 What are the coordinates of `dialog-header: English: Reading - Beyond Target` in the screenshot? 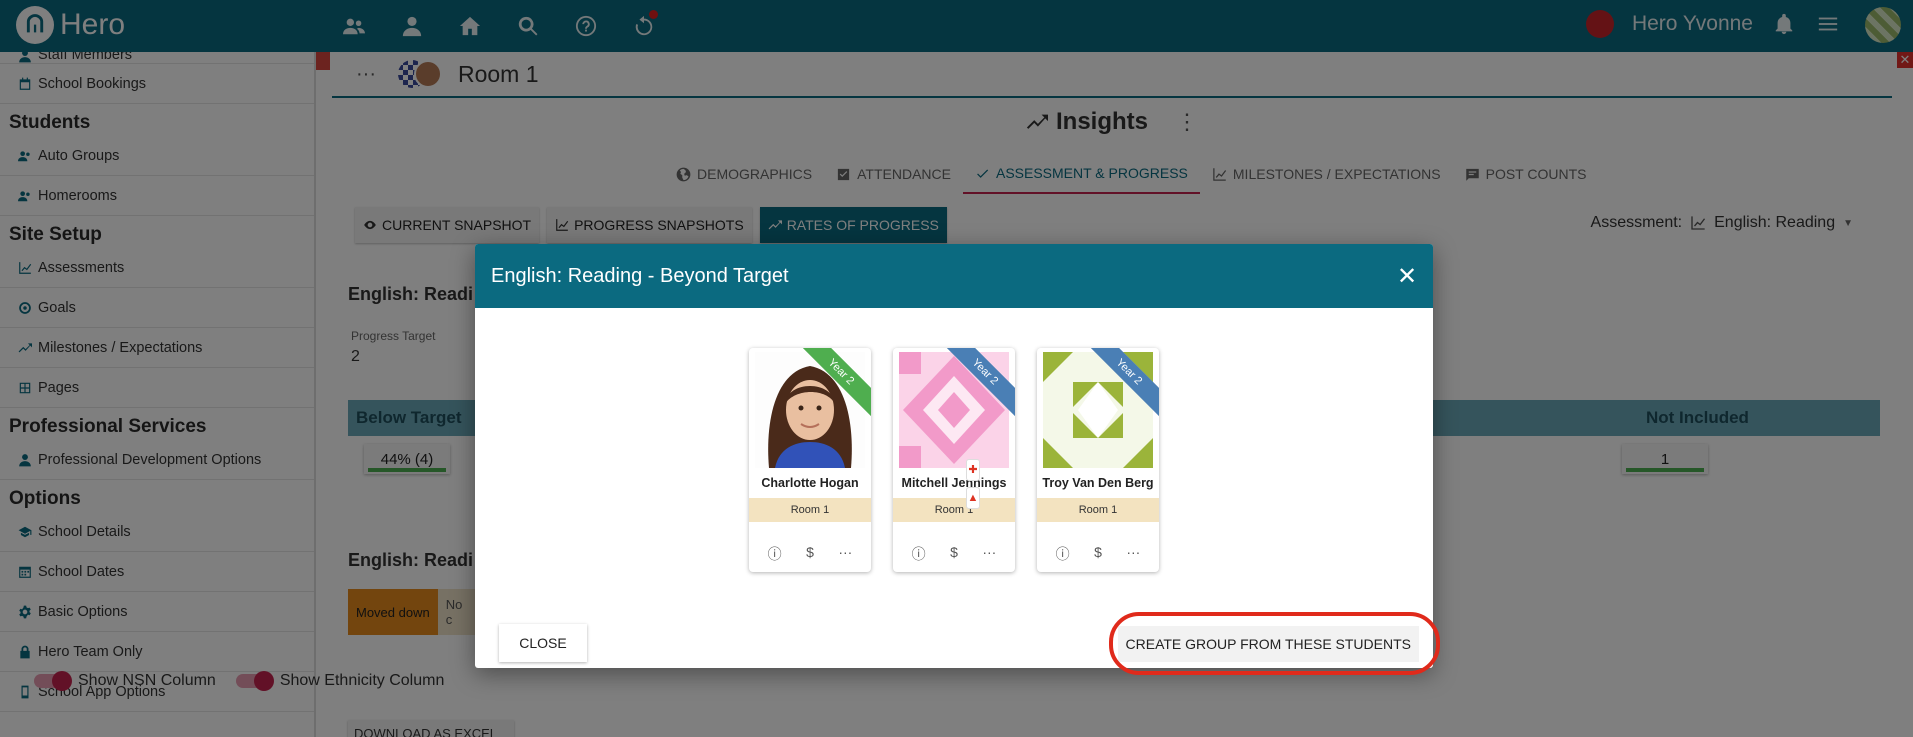 It's located at (954, 276).